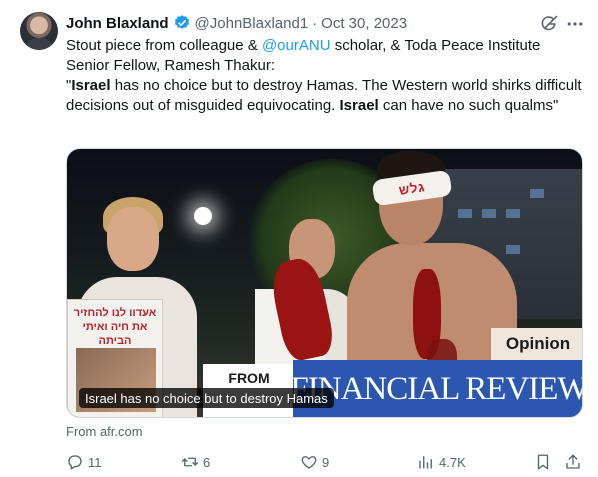  I want to click on opinion-badge: Opinion, so click(536, 344).